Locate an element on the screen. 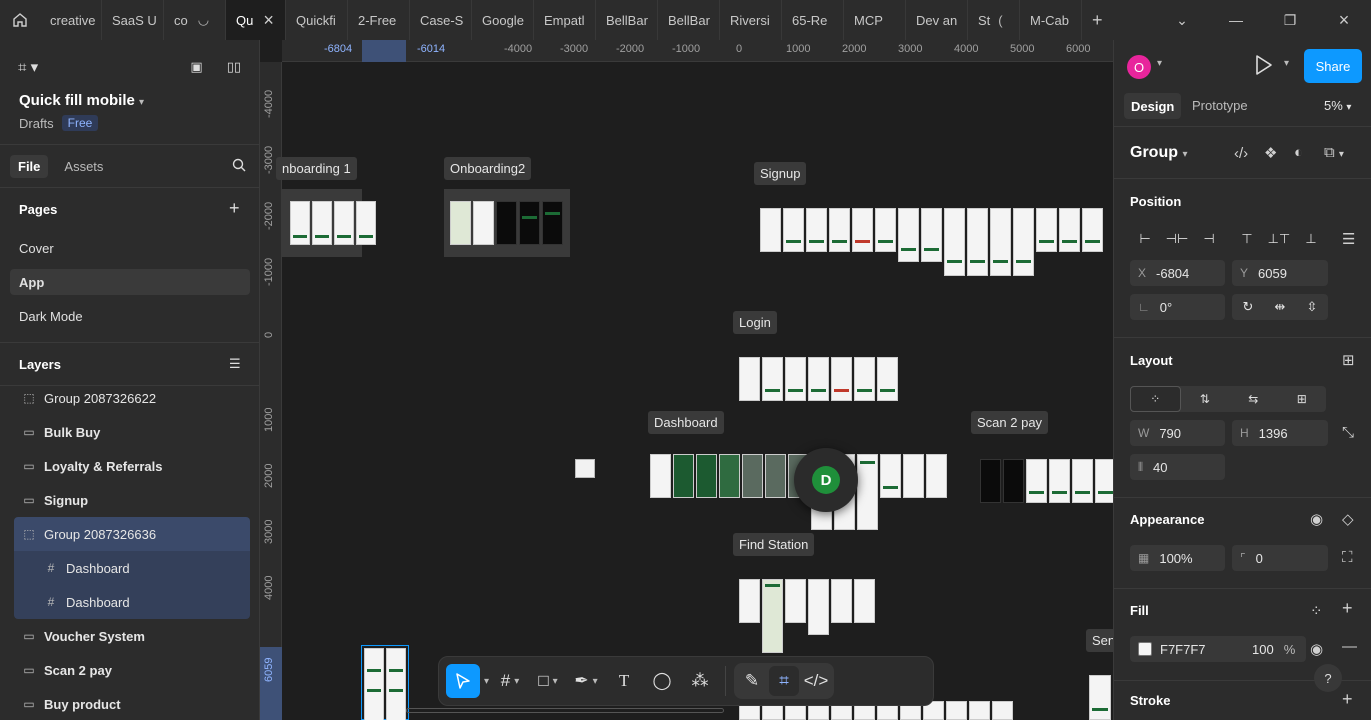 The image size is (1371, 720). rotate-icon: ↻ is located at coordinates (1248, 307).